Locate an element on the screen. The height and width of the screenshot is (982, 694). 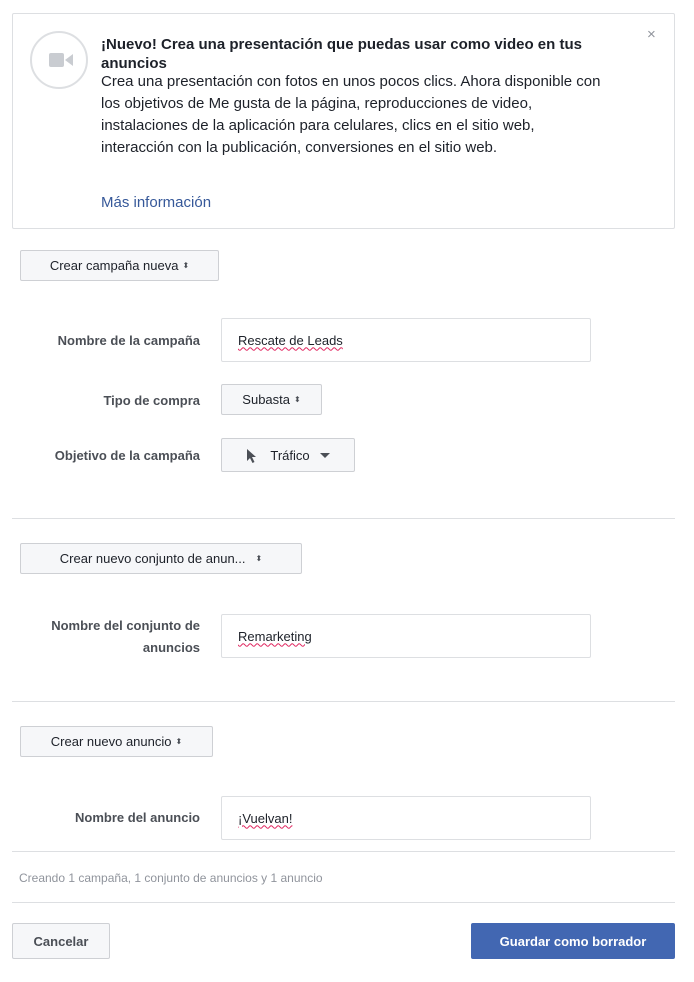
campaign-name-value: Rescate de Leads is located at coordinates (290, 340).